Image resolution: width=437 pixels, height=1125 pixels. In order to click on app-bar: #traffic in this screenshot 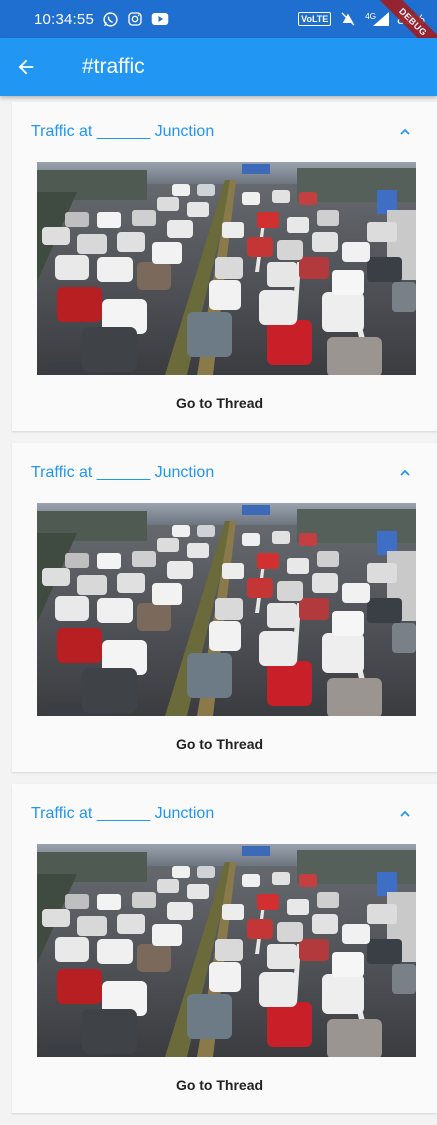, I will do `click(218, 67)`.